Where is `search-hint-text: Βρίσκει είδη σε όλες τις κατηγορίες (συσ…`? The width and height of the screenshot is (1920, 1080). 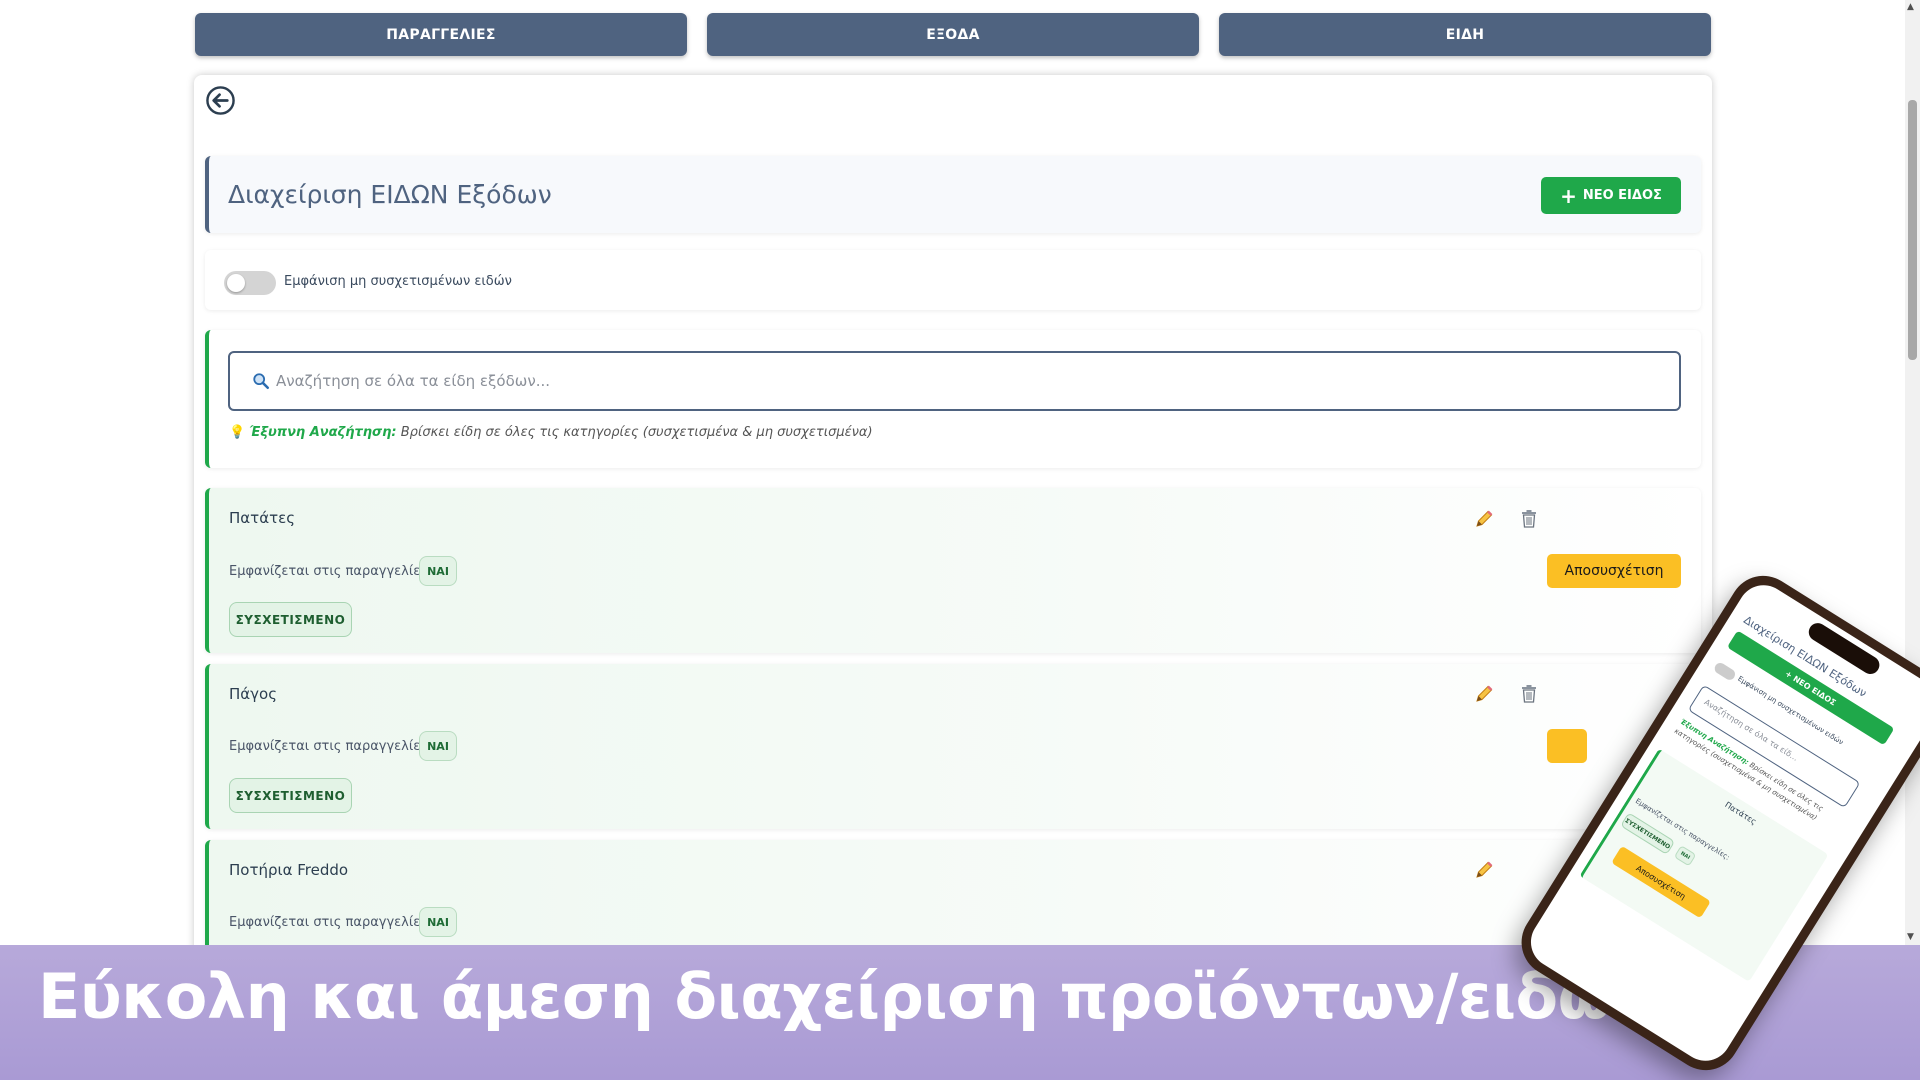
search-hint-text: Βρίσκει είδη σε όλες τις κατηγορίες (συσ… is located at coordinates (634, 432).